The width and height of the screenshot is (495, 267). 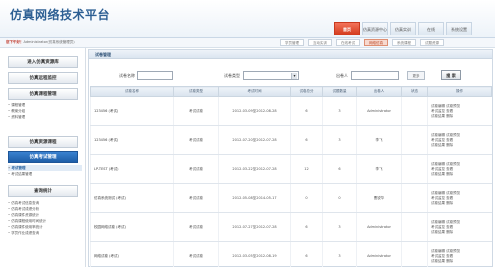 I want to click on sidebar-item-materials: 资料管理, so click(x=45, y=117).